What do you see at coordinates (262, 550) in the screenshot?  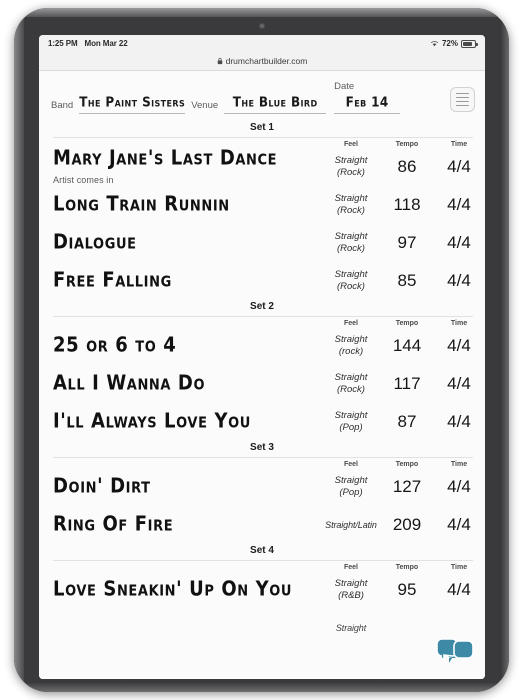 I see `set-title: Set 4` at bounding box center [262, 550].